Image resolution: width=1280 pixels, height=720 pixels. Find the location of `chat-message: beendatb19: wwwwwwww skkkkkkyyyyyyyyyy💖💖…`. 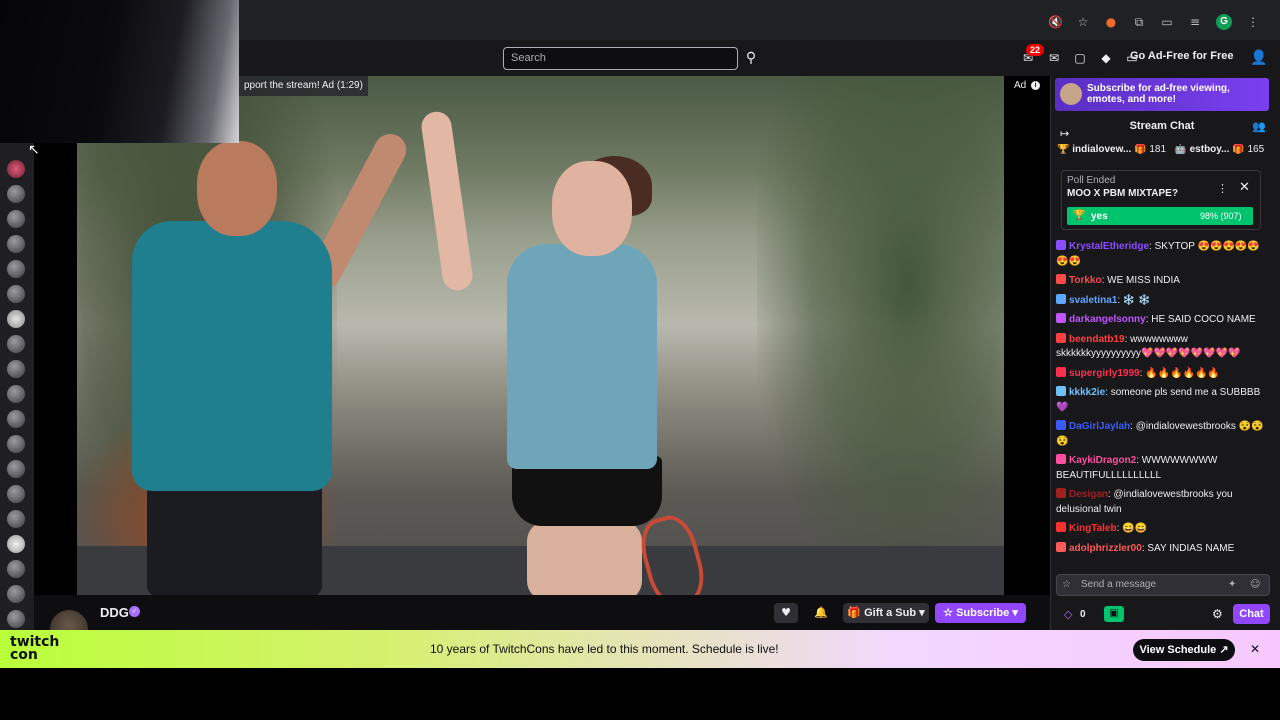

chat-message: beendatb19: wwwwwwww skkkkkkyyyyyyyyyy💖💖… is located at coordinates (1161, 347).